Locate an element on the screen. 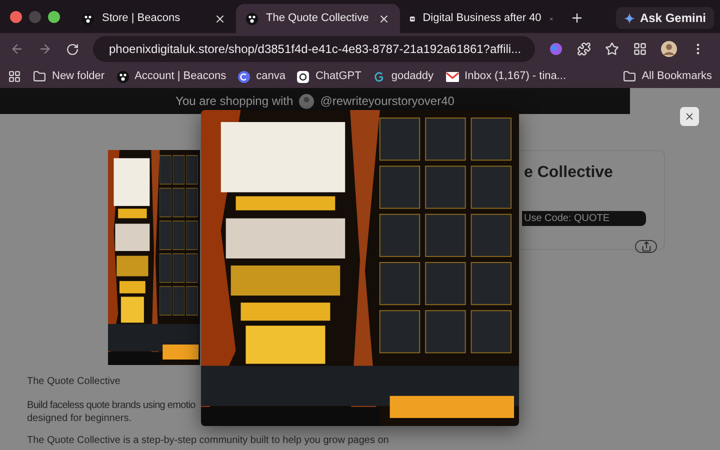 The width and height of the screenshot is (720, 450). close-icon is located at coordinates (689, 116).